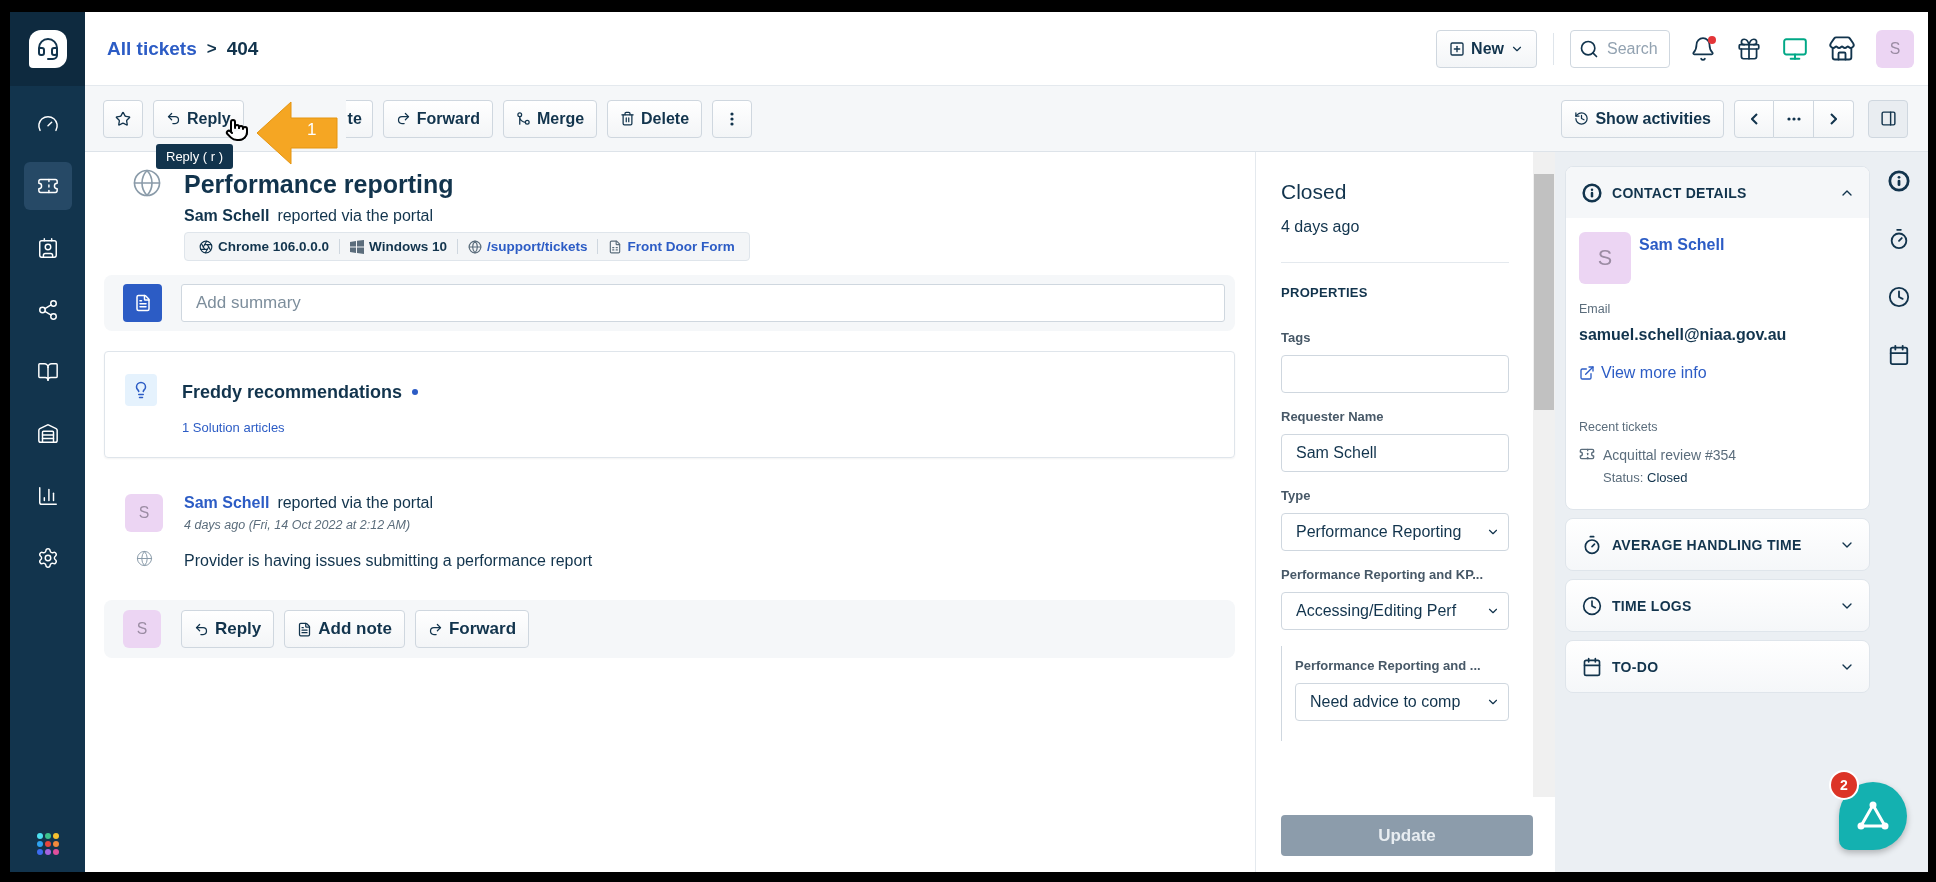  Describe the element at coordinates (1589, 48) in the screenshot. I see `search-icon` at that location.